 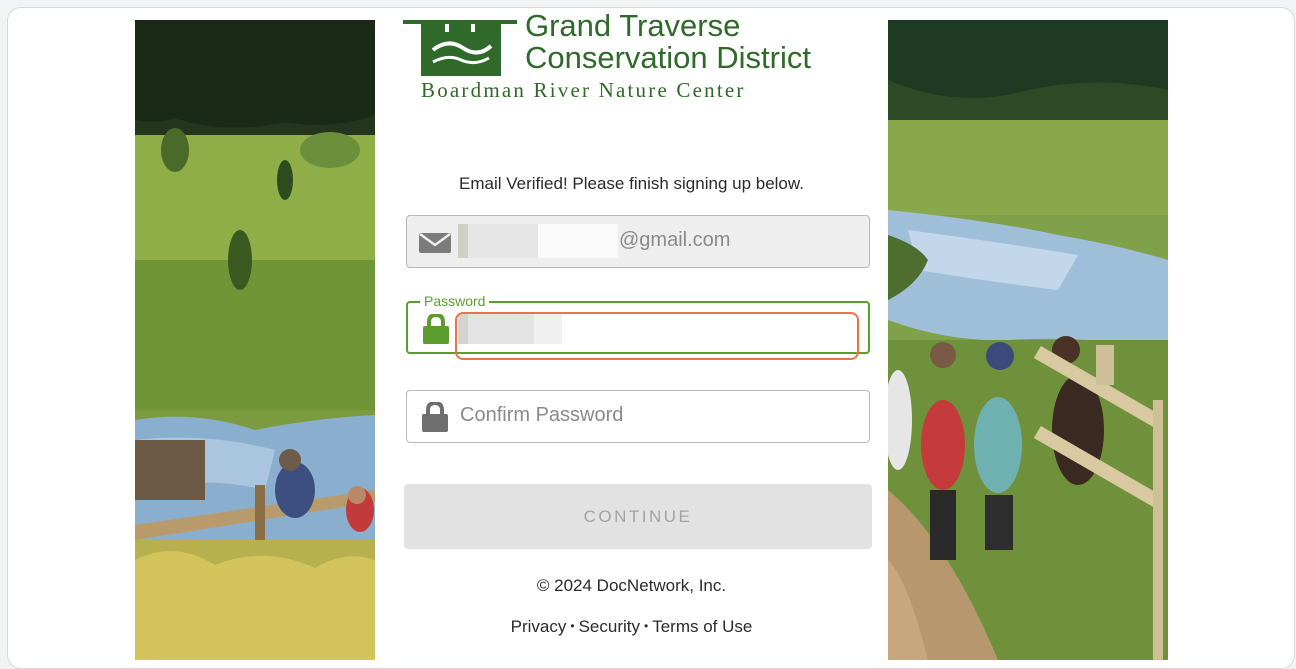 I want to click on email-domain-text: @gmail.com, so click(x=675, y=240).